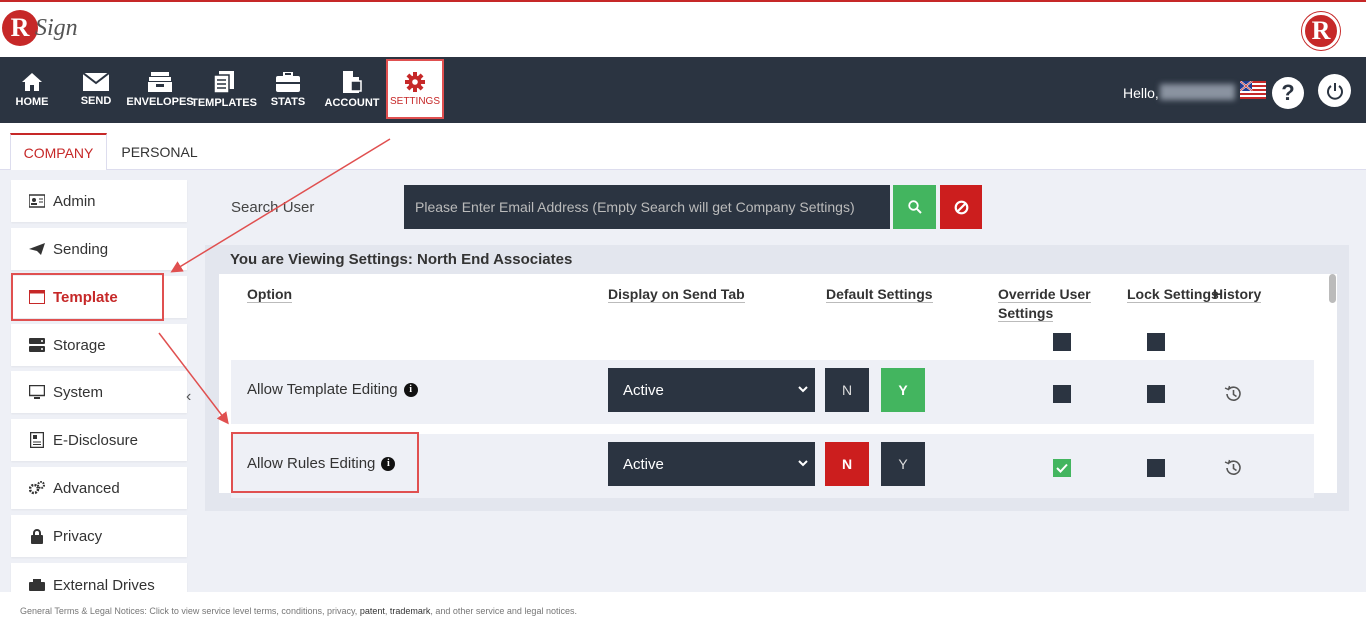  What do you see at coordinates (711, 390) in the screenshot?
I see `display-select-template-editing: Active` at bounding box center [711, 390].